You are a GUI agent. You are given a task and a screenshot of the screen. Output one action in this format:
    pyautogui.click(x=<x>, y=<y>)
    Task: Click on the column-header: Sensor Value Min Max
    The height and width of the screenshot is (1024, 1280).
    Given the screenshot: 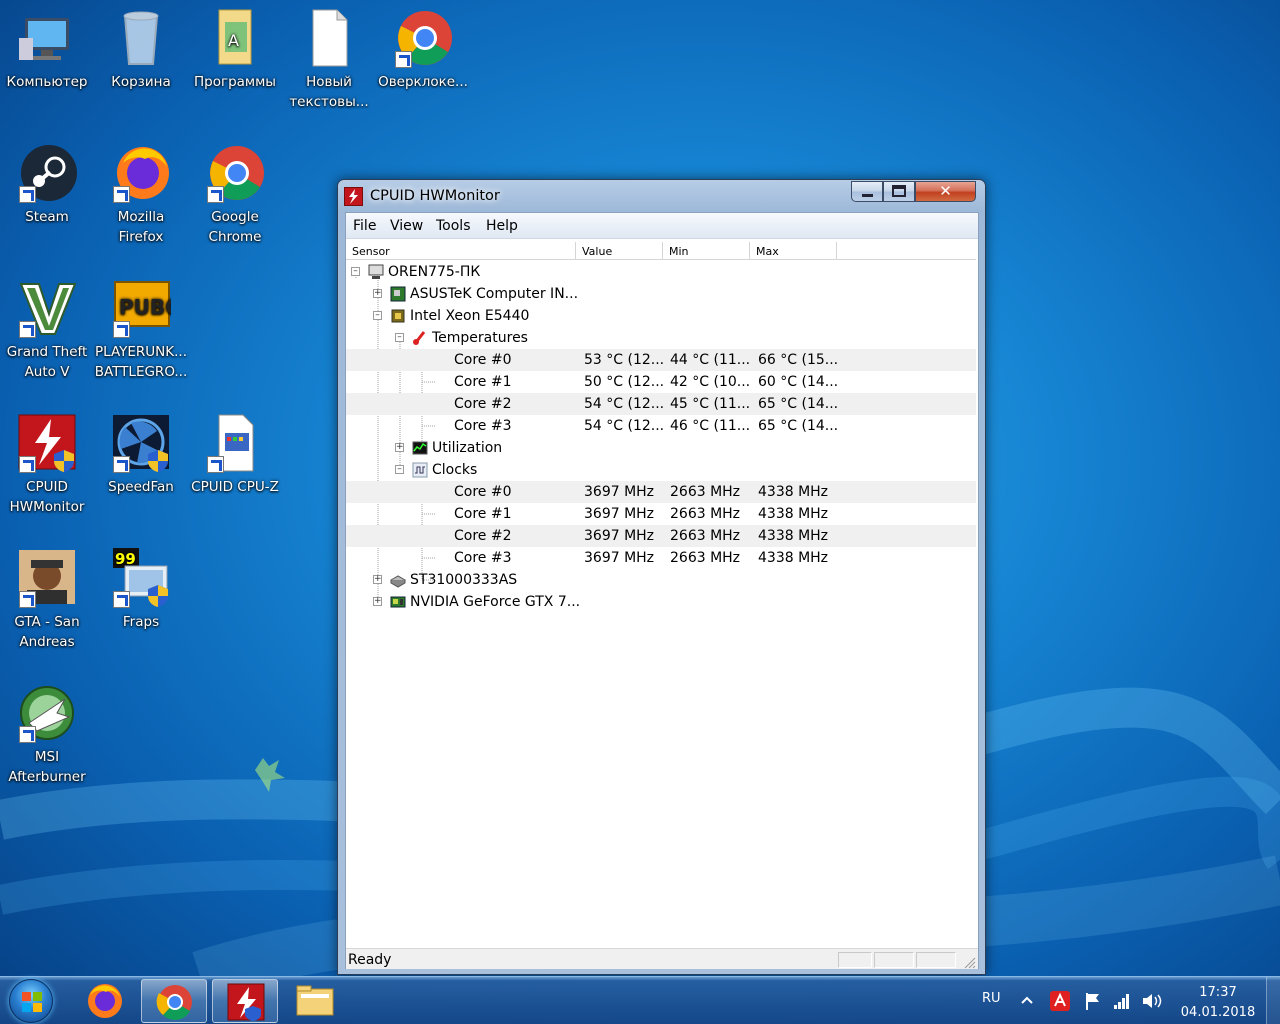 What is the action you would take?
    pyautogui.click(x=661, y=251)
    